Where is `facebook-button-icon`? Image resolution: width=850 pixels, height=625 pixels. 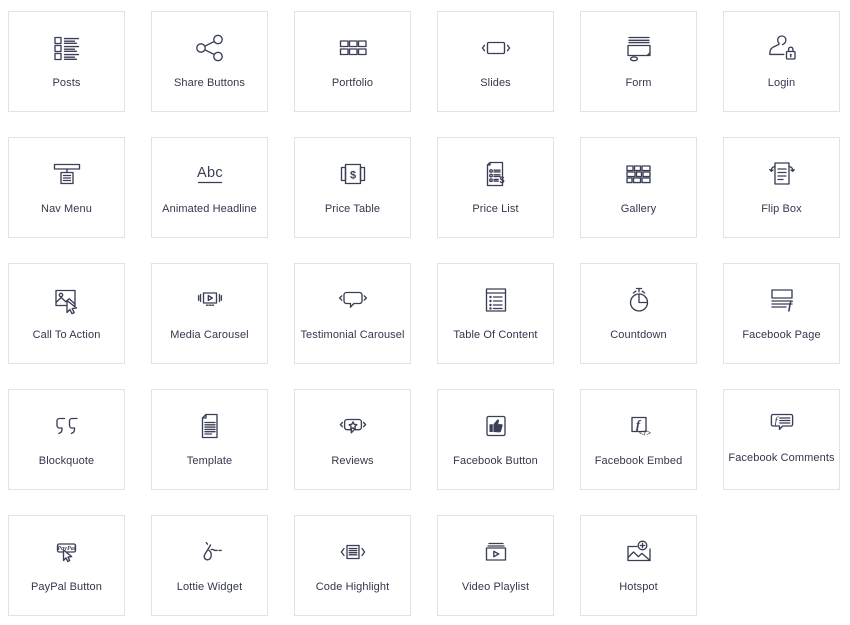
facebook-button-icon is located at coordinates (496, 426).